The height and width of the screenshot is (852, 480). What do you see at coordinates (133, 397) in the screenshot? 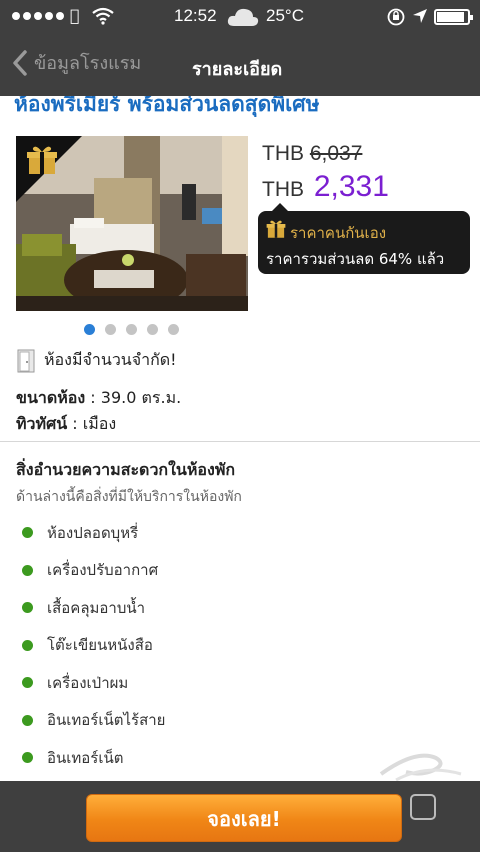
I see `room-size-value: : 39.0 ตร.ม.` at bounding box center [133, 397].